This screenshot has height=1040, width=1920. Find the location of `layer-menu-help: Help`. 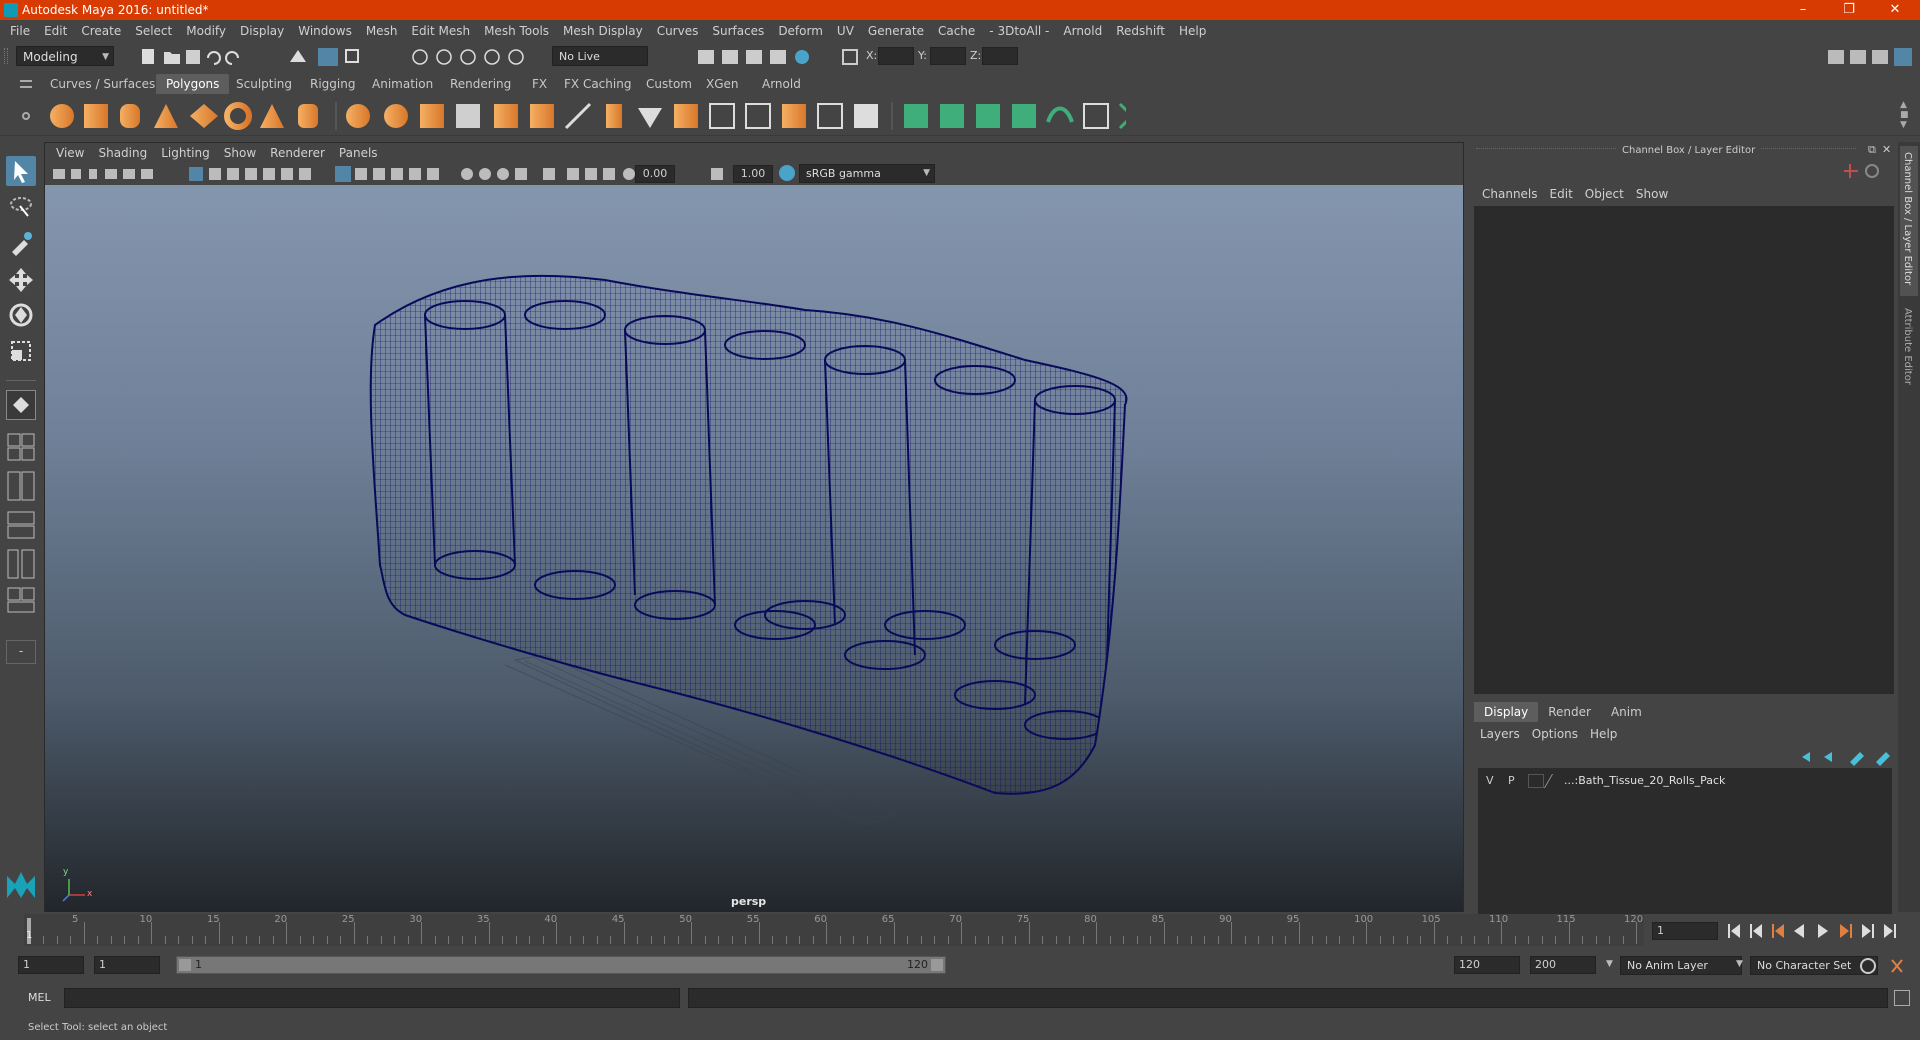

layer-menu-help: Help is located at coordinates (1603, 734).